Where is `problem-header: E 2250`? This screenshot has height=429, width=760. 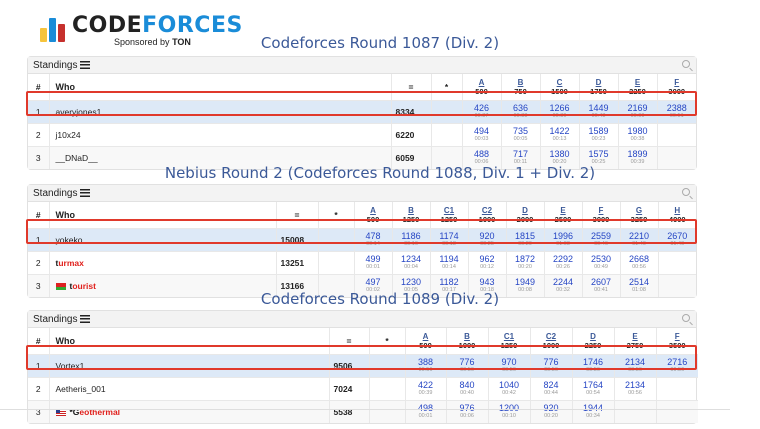
problem-header: E 2250 is located at coordinates (638, 87).